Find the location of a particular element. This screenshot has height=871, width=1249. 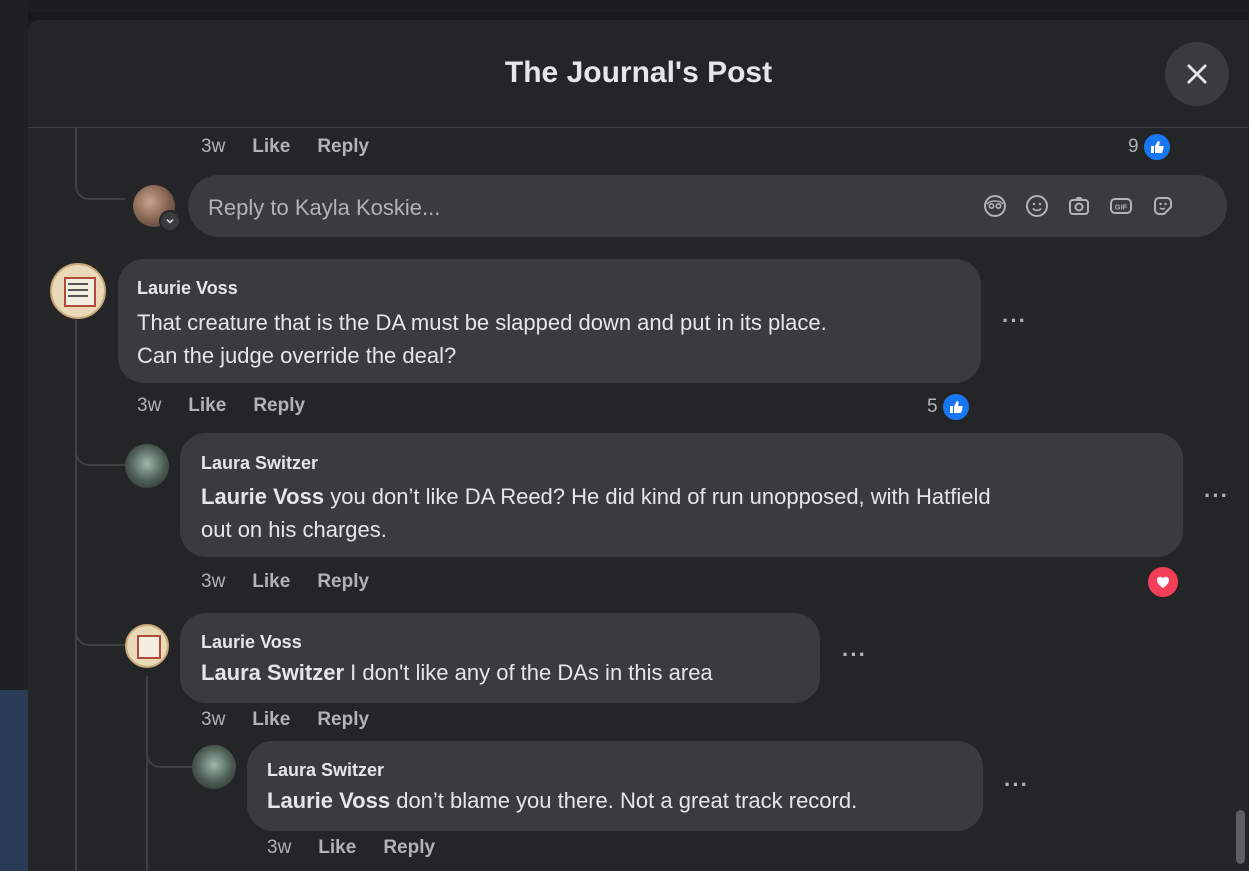

reaction-count: 5 is located at coordinates (949, 407).